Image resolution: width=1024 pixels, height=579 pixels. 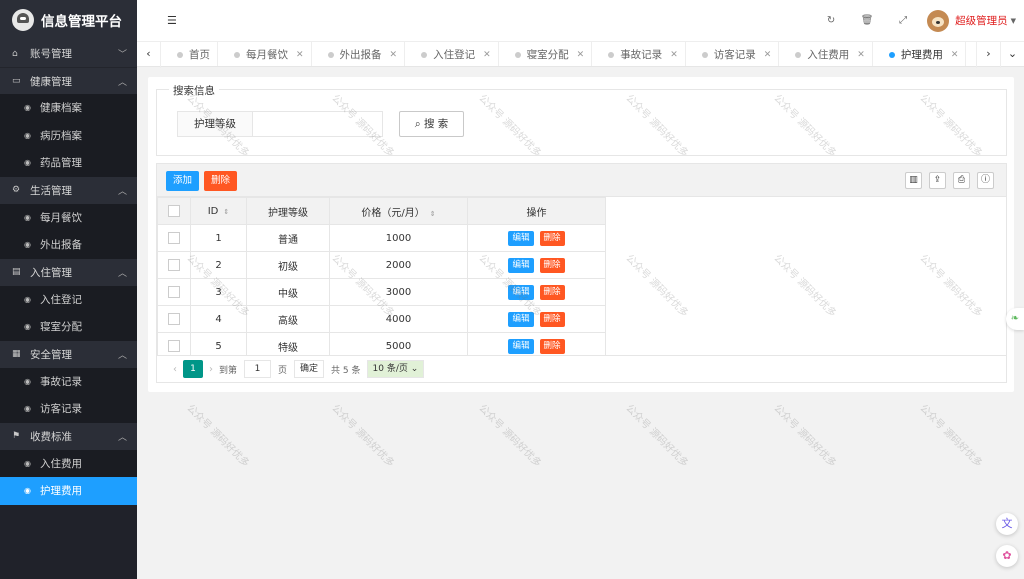 What do you see at coordinates (867, 20) in the screenshot?
I see `clear-cache-icon: 🗑` at bounding box center [867, 20].